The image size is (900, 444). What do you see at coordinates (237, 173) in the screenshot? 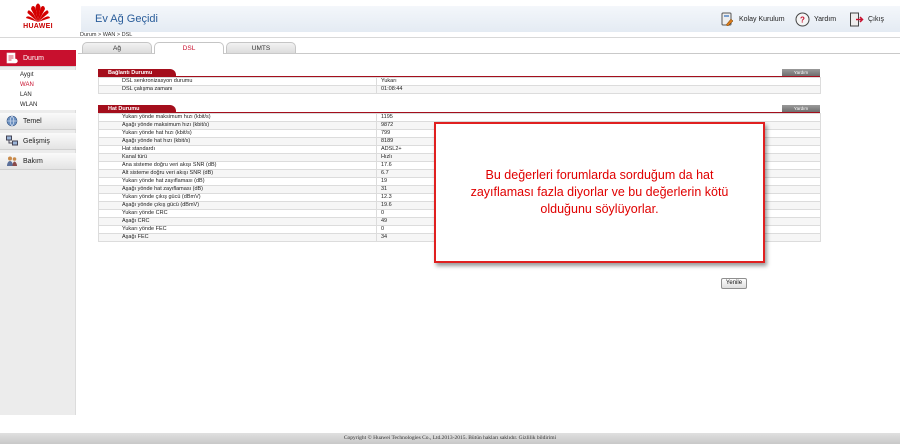
I see `row-label: Alt sisteme doğru veri akışı SNR (dB)` at bounding box center [237, 173].